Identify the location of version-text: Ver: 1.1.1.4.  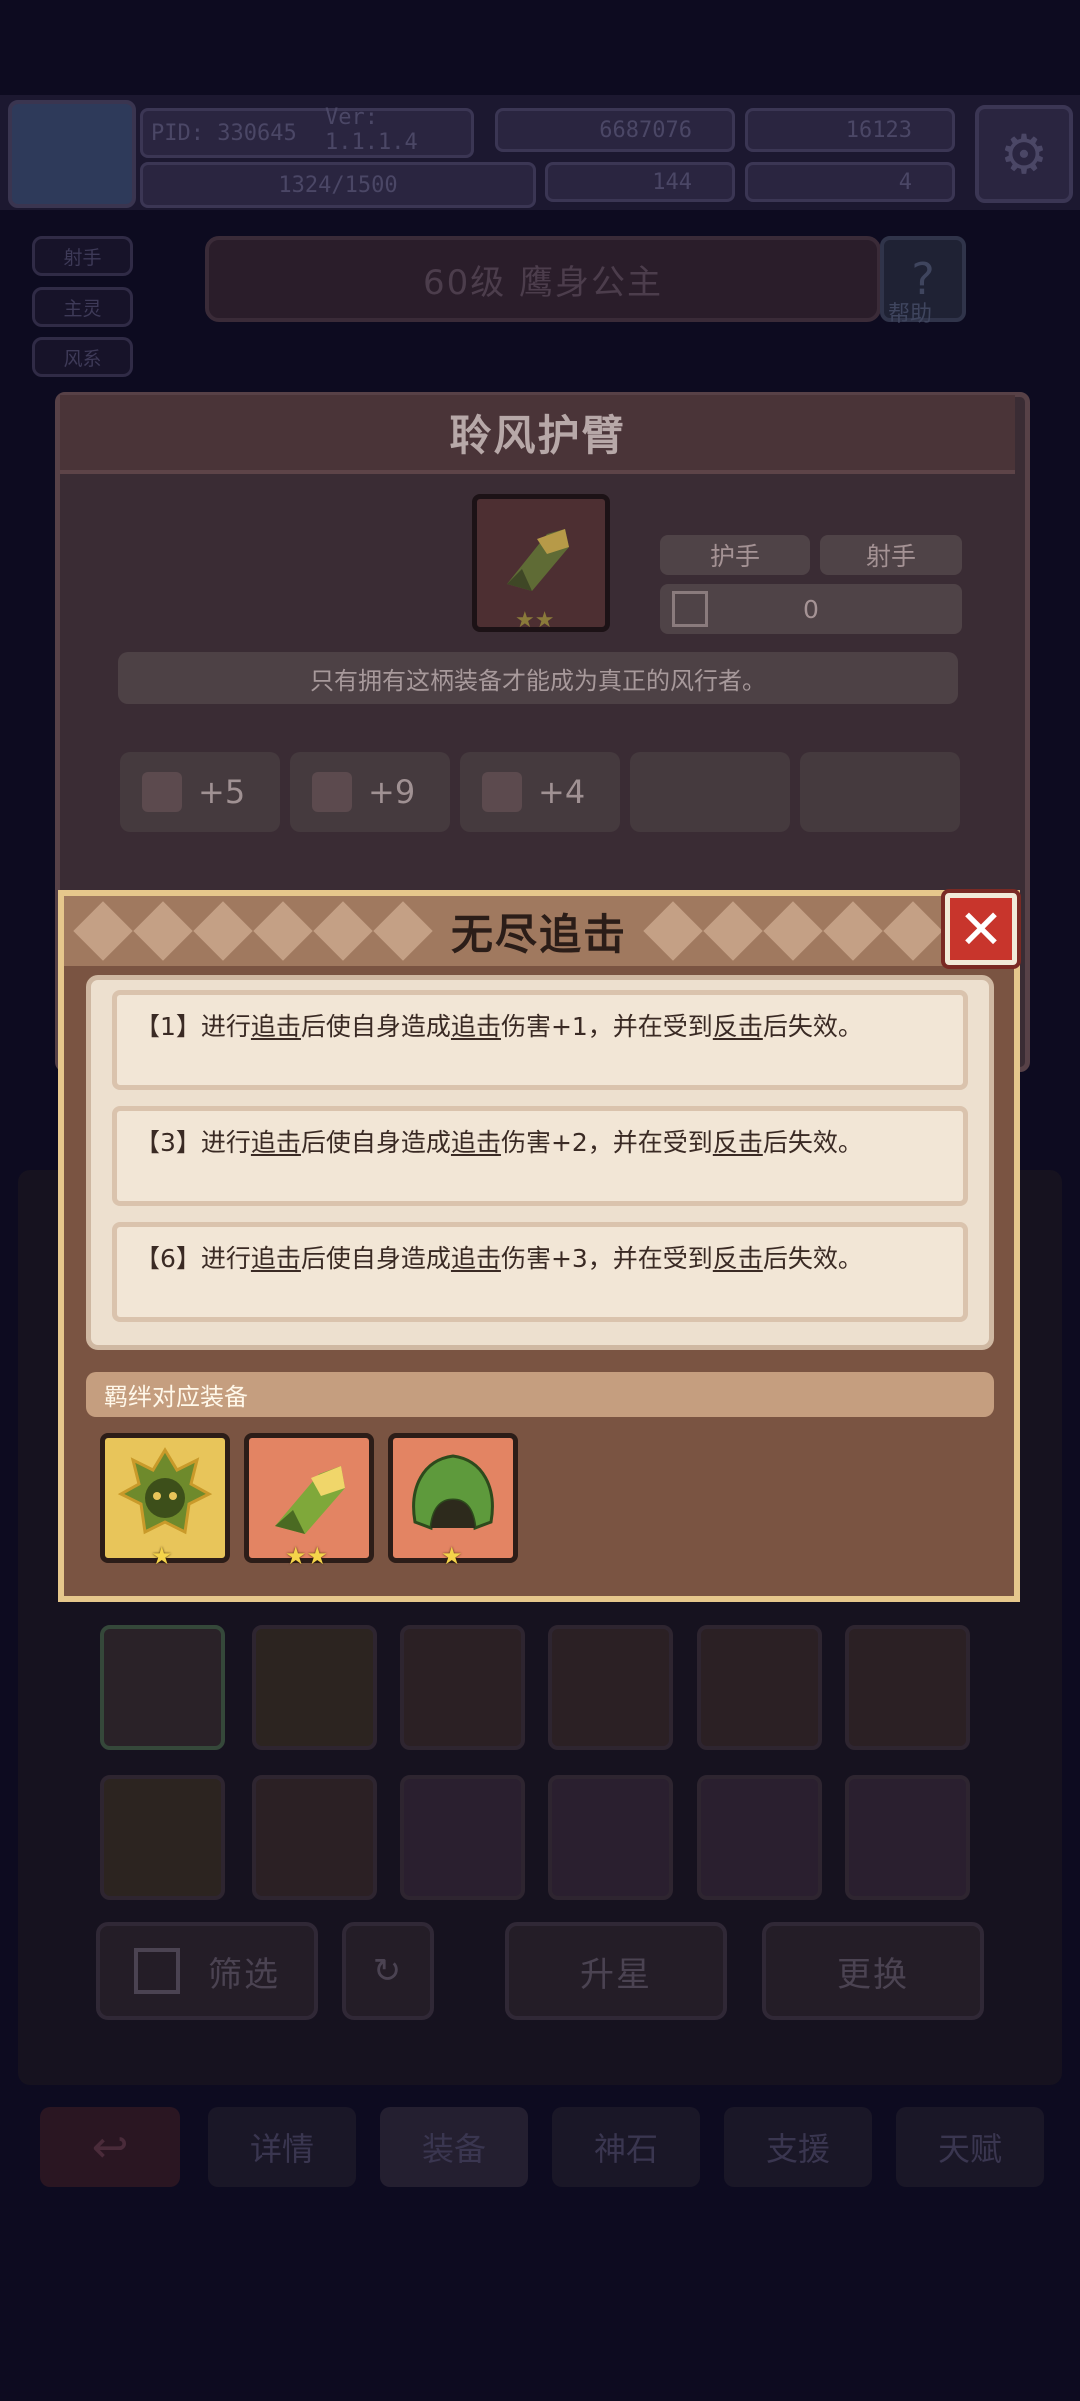
(371, 130).